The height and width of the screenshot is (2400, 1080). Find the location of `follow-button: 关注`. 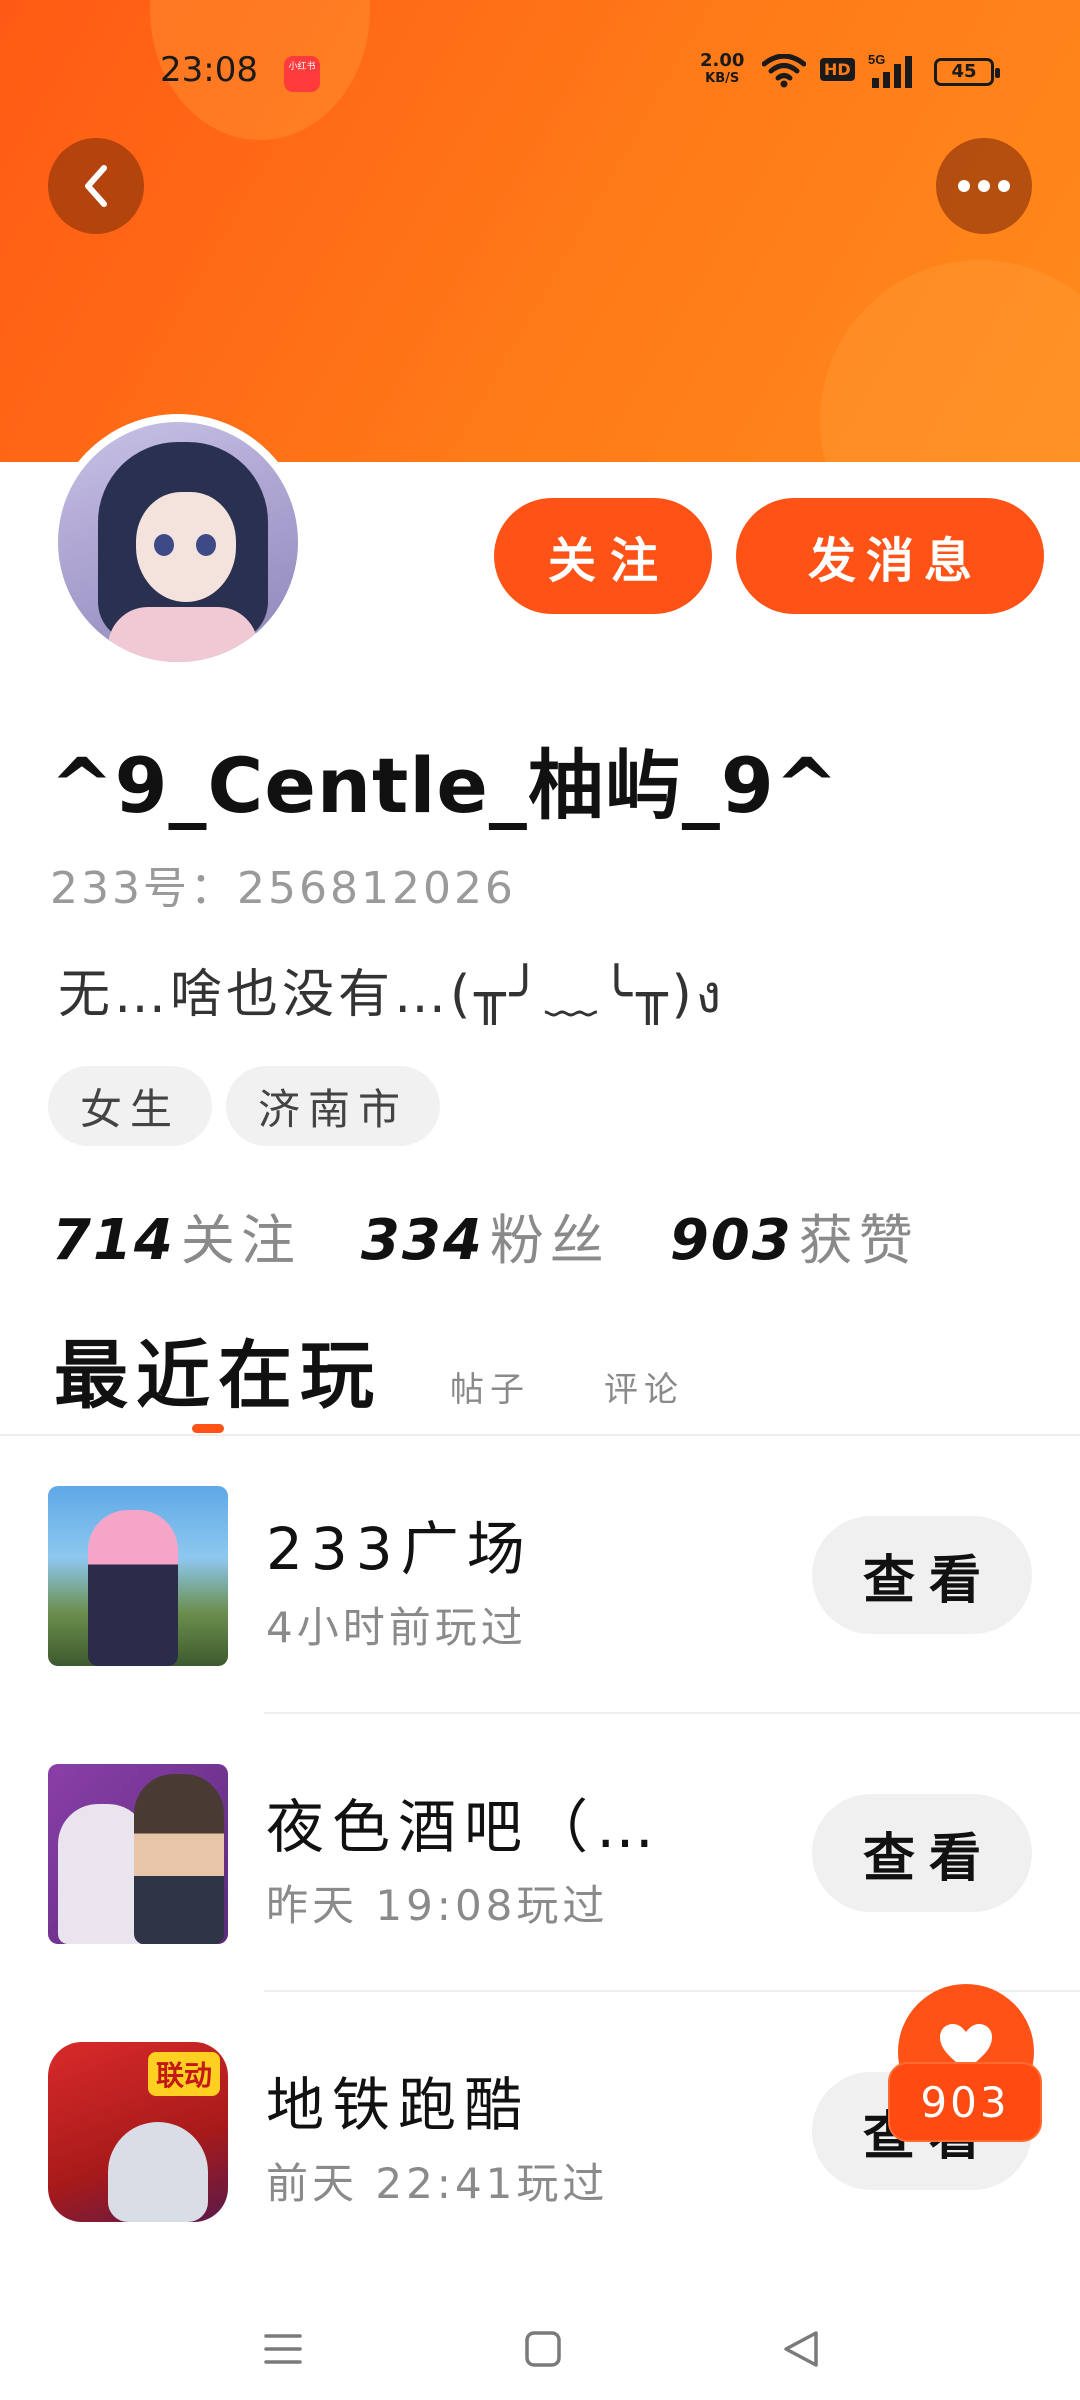

follow-button: 关注 is located at coordinates (603, 556).